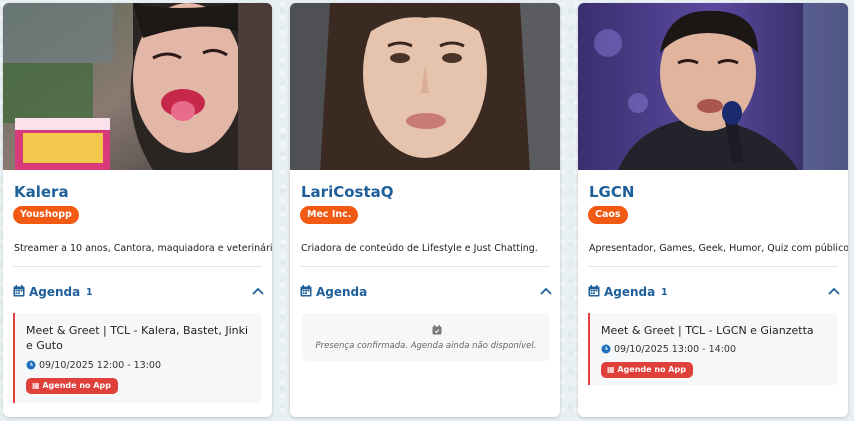 This screenshot has width=854, height=421. I want to click on team-badge: Caos, so click(608, 215).